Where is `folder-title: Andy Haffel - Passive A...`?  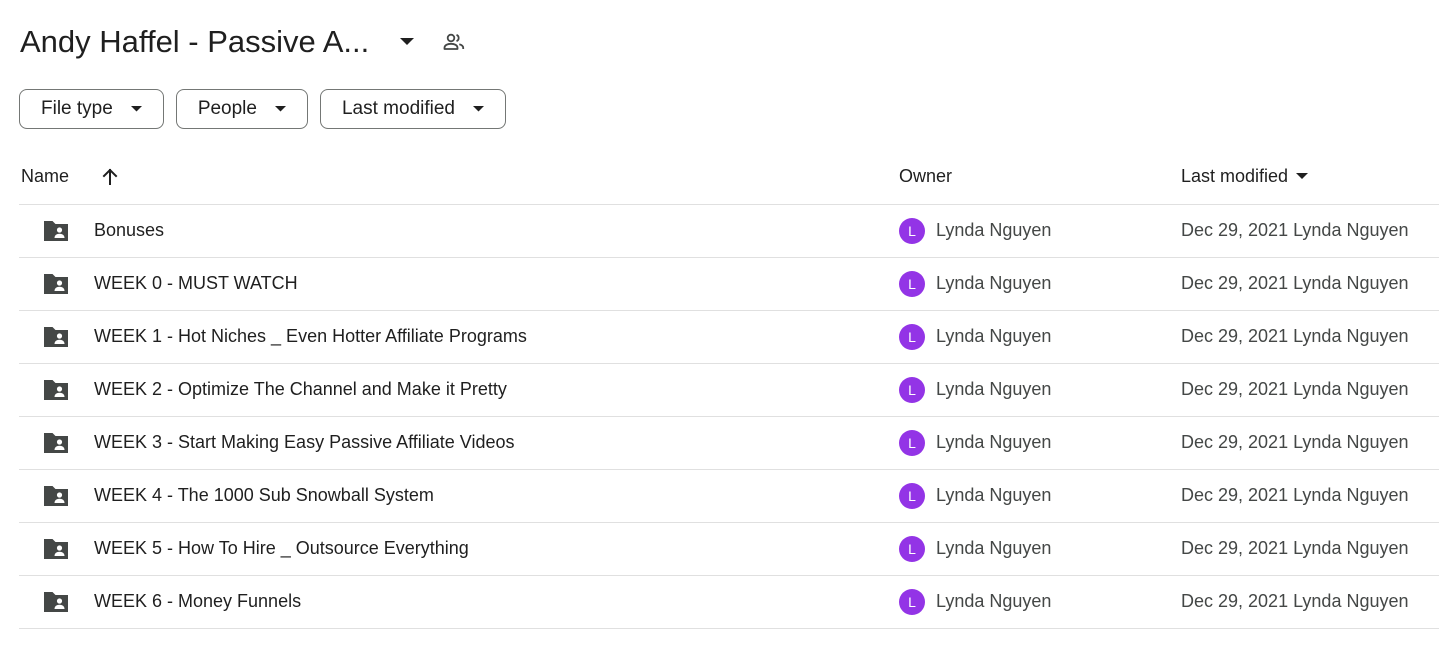 folder-title: Andy Haffel - Passive A... is located at coordinates (194, 42).